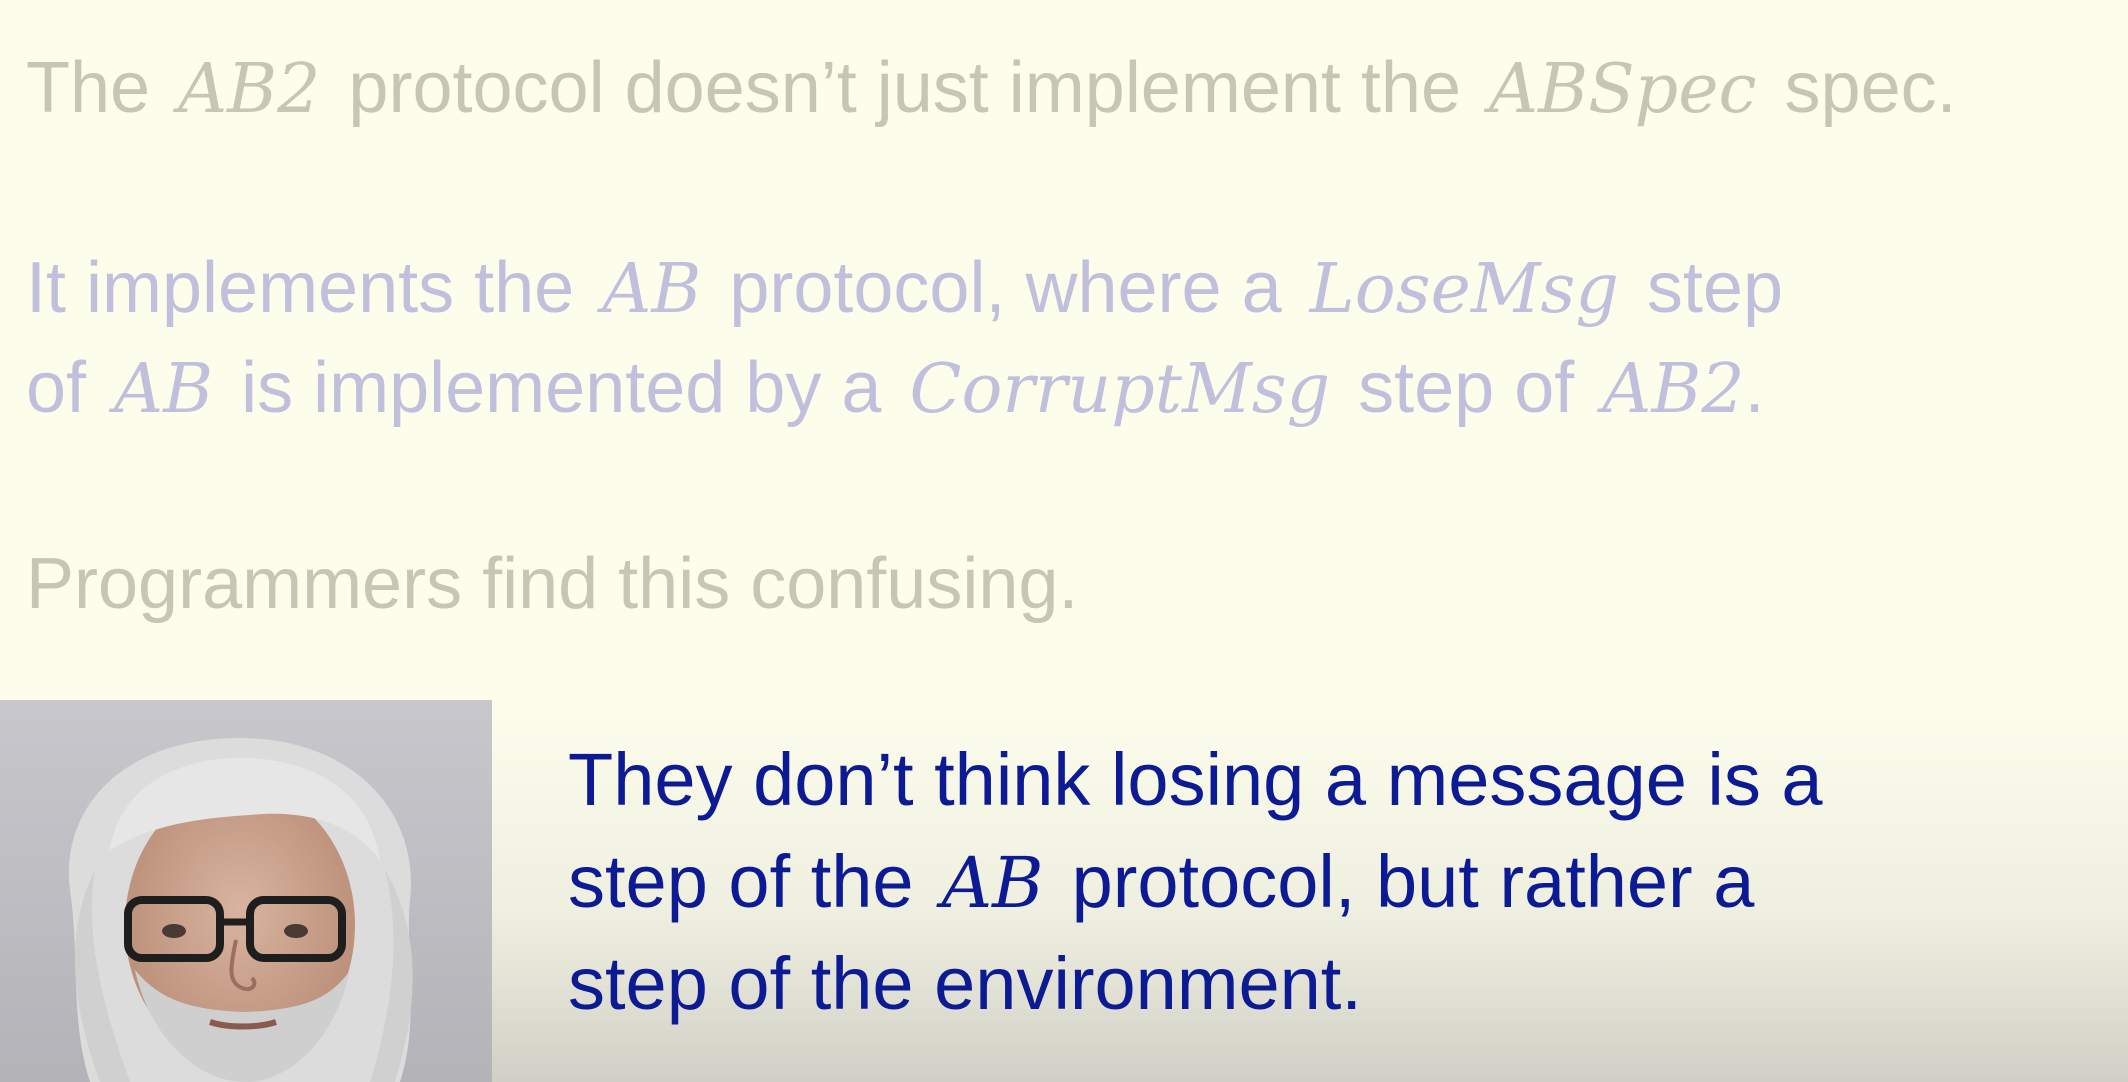 Image resolution: width=2128 pixels, height=1082 pixels. I want to click on caption-line-3: step of the environment., so click(965, 984).